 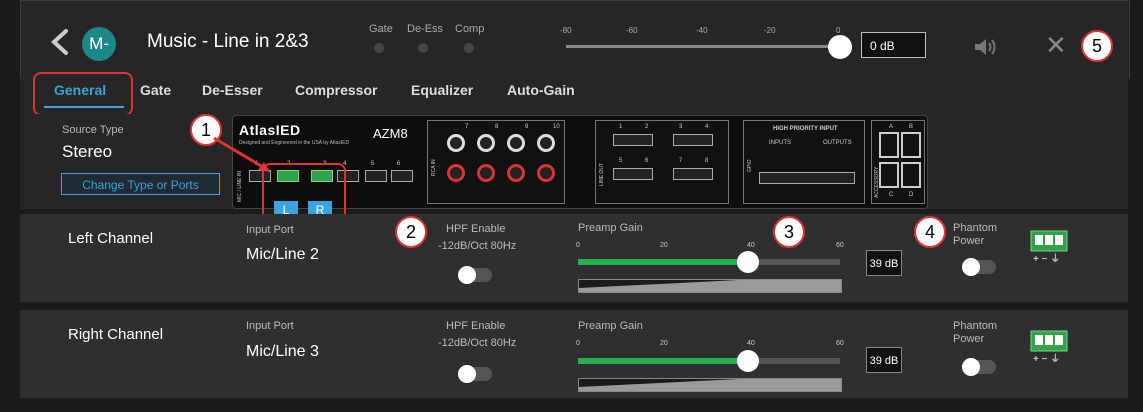 I want to click on line-out-section, so click(x=662, y=162).